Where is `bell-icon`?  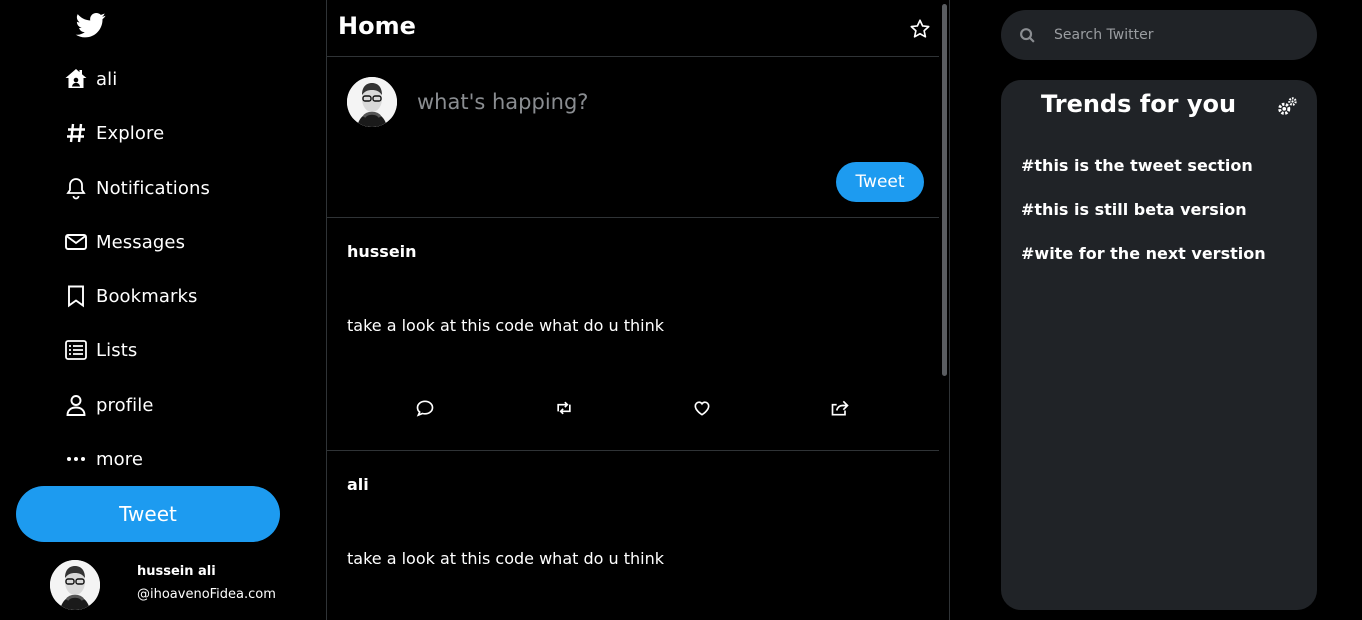 bell-icon is located at coordinates (76, 189).